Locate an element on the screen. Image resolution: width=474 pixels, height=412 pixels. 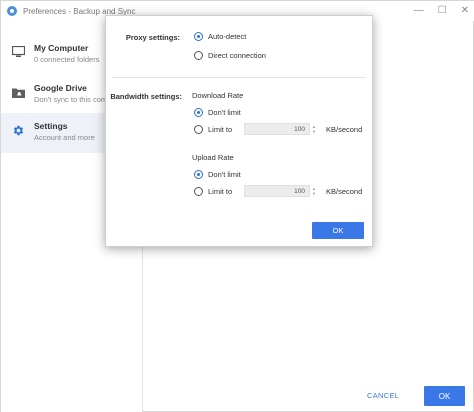
upload-unit-label: KB/second is located at coordinates (344, 191).